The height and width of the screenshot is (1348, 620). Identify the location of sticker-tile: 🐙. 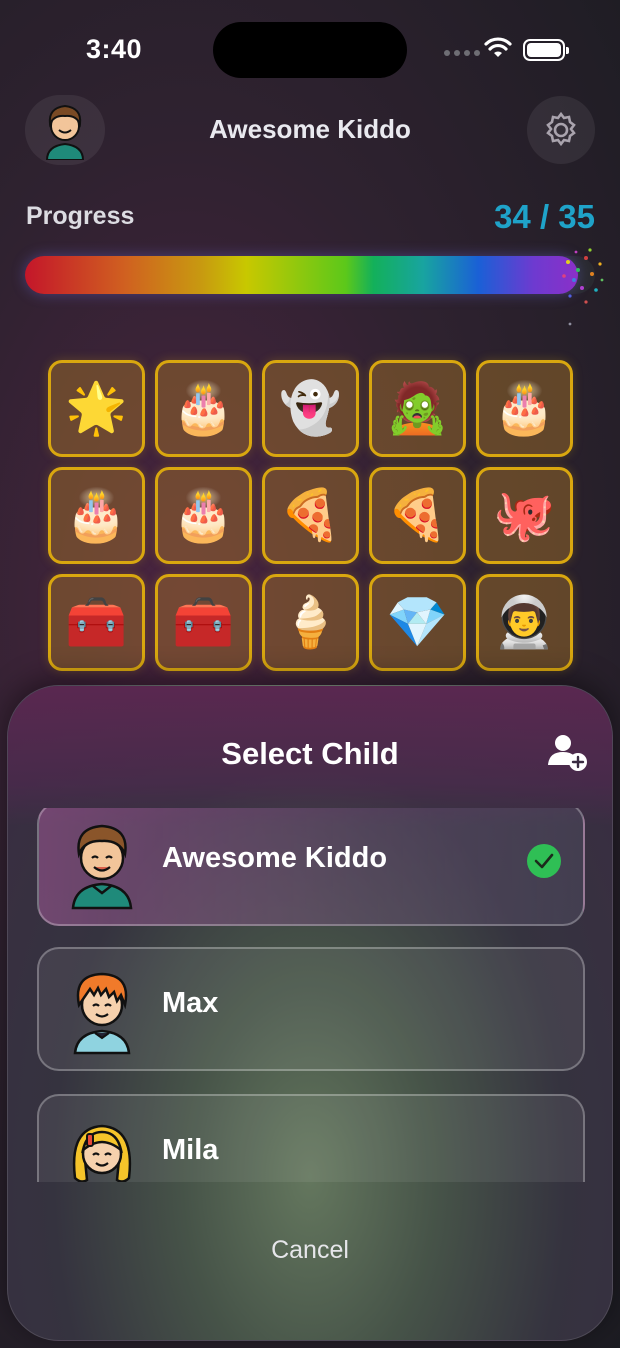
(524, 515).